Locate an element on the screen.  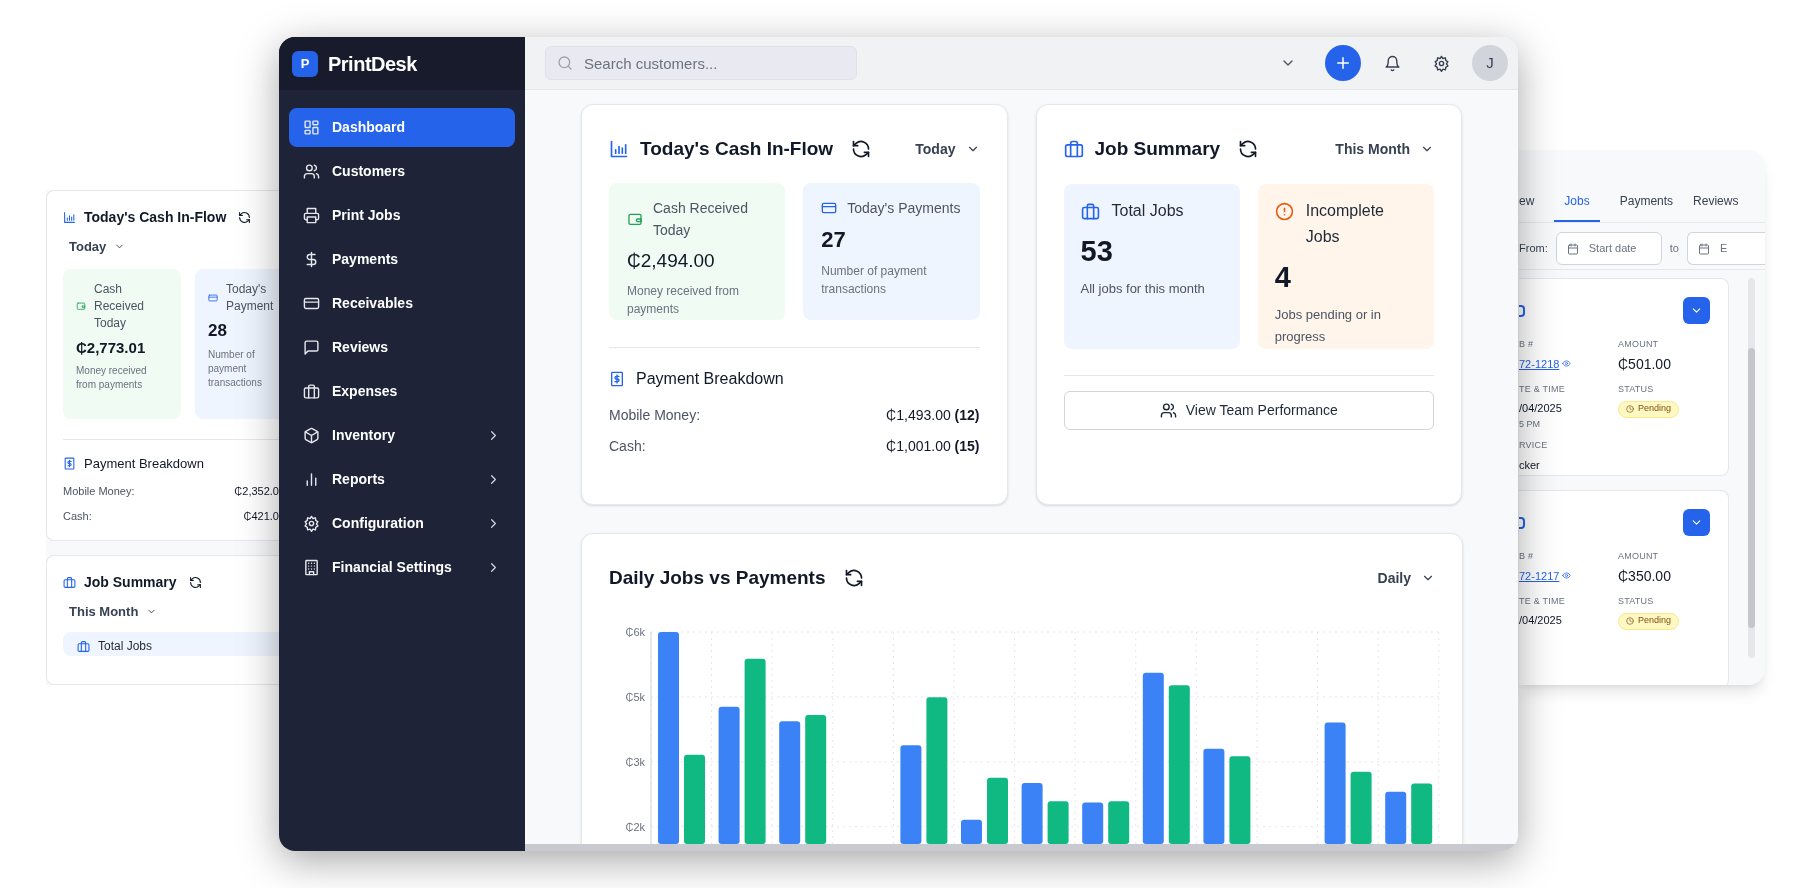
logo-mark: P is located at coordinates (305, 63).